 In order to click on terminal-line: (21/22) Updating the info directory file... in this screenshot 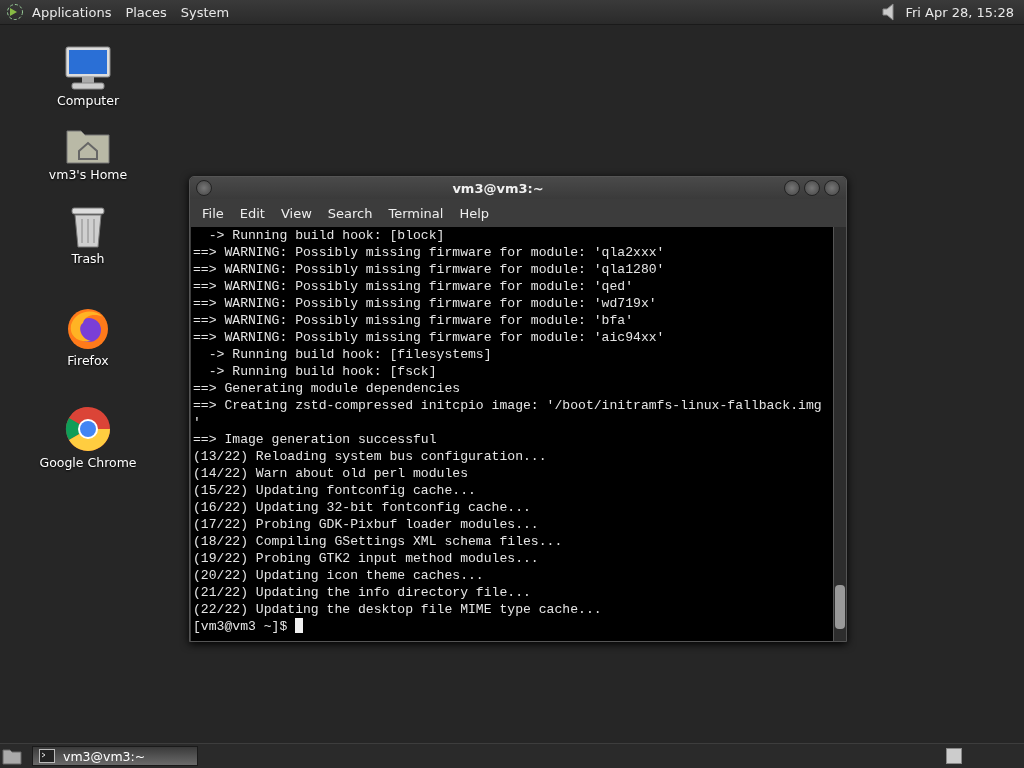, I will do `click(362, 592)`.